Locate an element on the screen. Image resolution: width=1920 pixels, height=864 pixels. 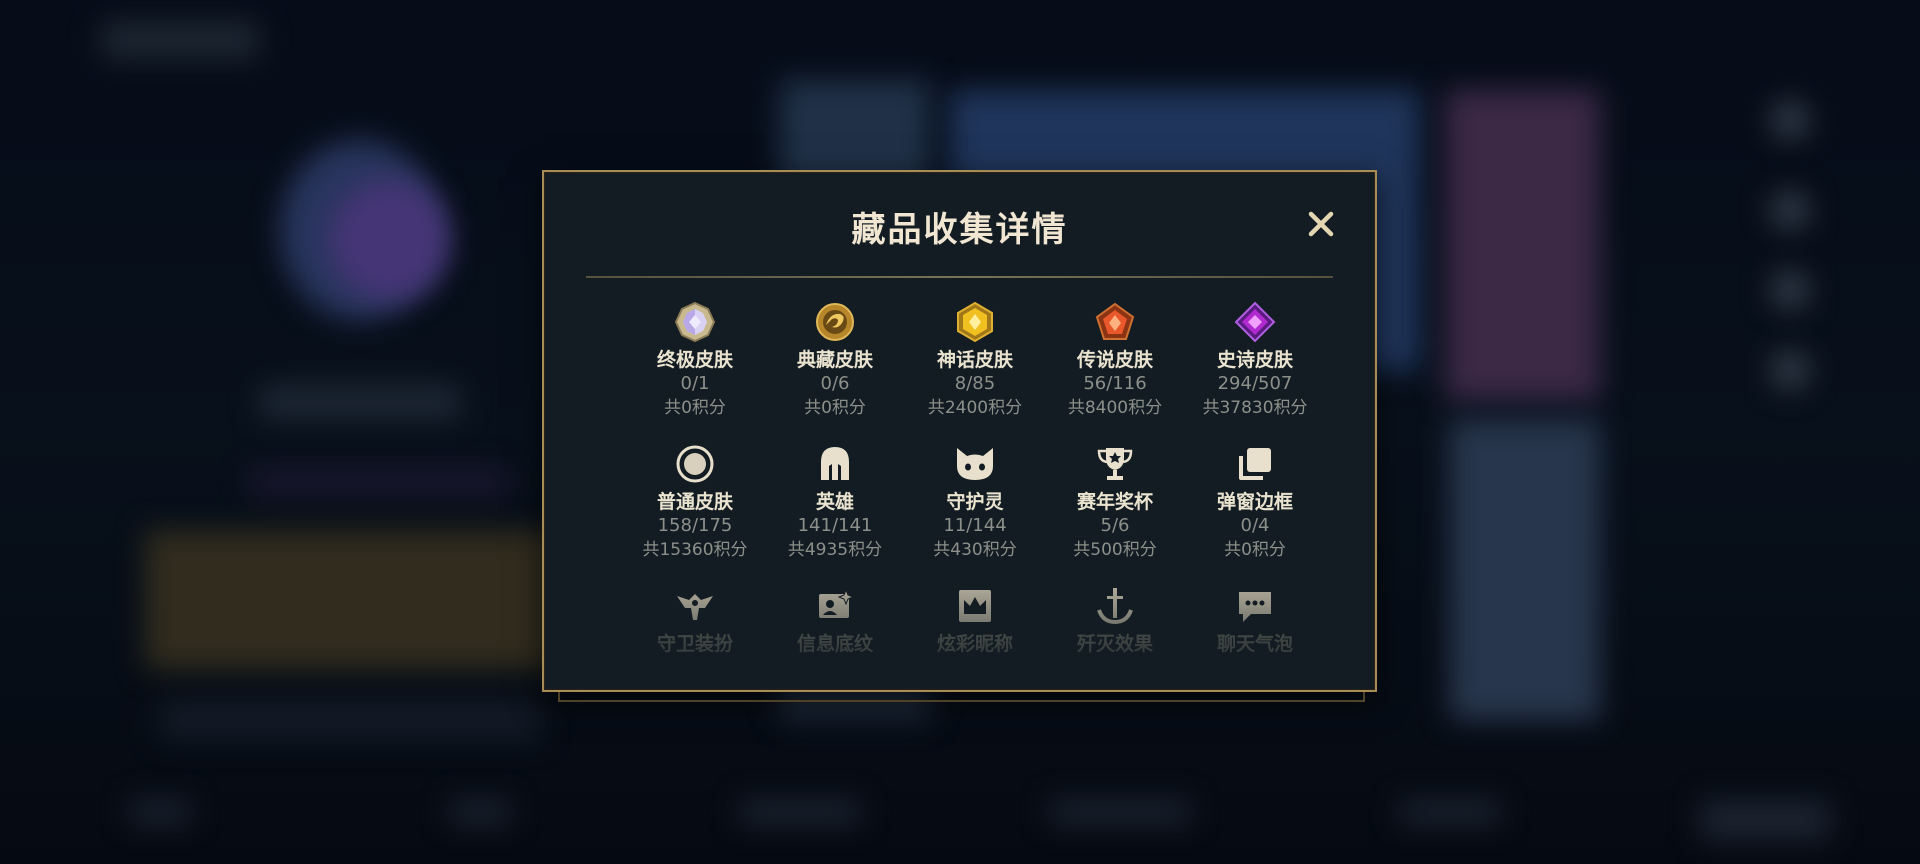
item-count: 294/507 is located at coordinates (1255, 383).